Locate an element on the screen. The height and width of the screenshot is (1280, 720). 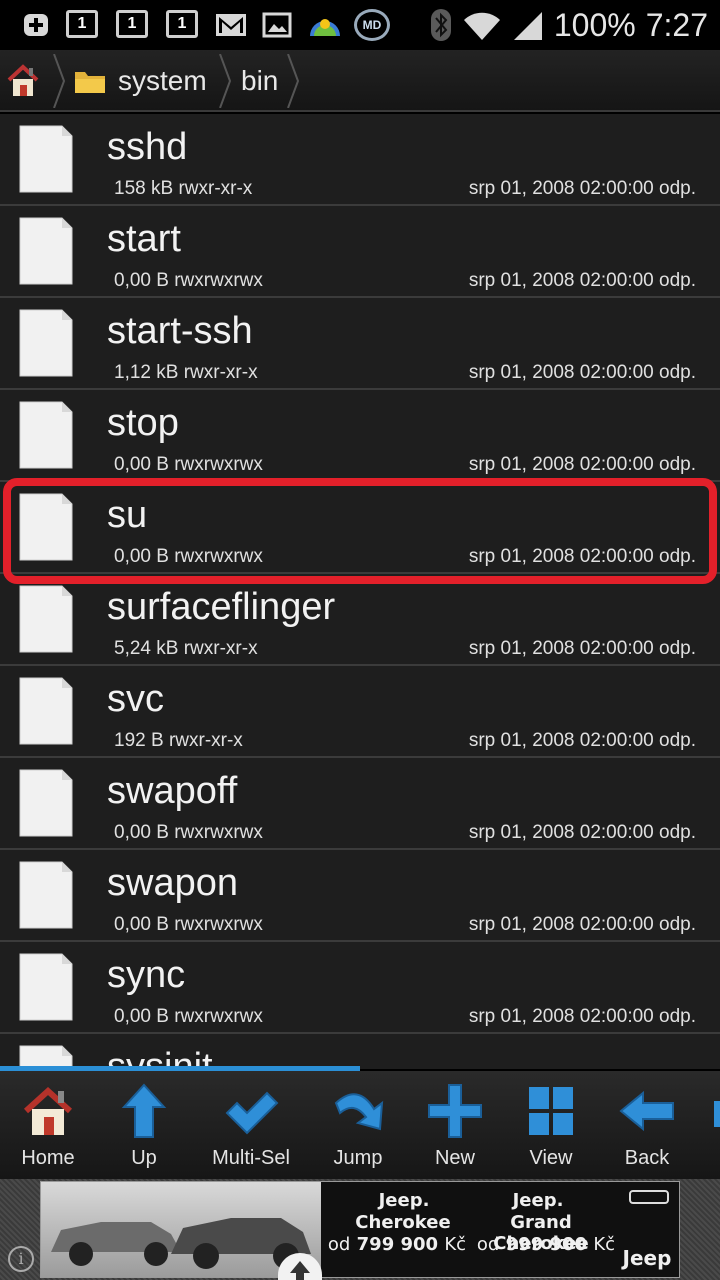
breadcrumb-system: system is located at coordinates (140, 81).